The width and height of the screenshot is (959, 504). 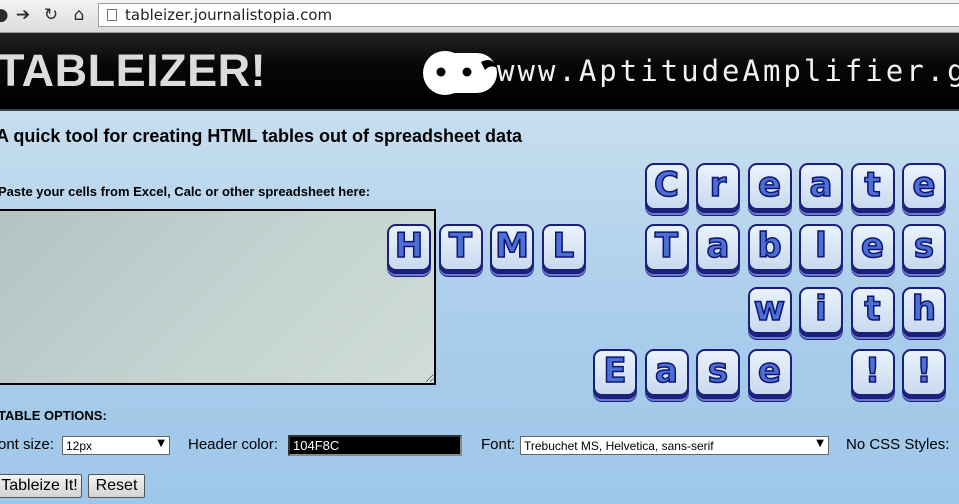 What do you see at coordinates (53, 415) in the screenshot?
I see `table-options-heading: TABLE OPTIONS:` at bounding box center [53, 415].